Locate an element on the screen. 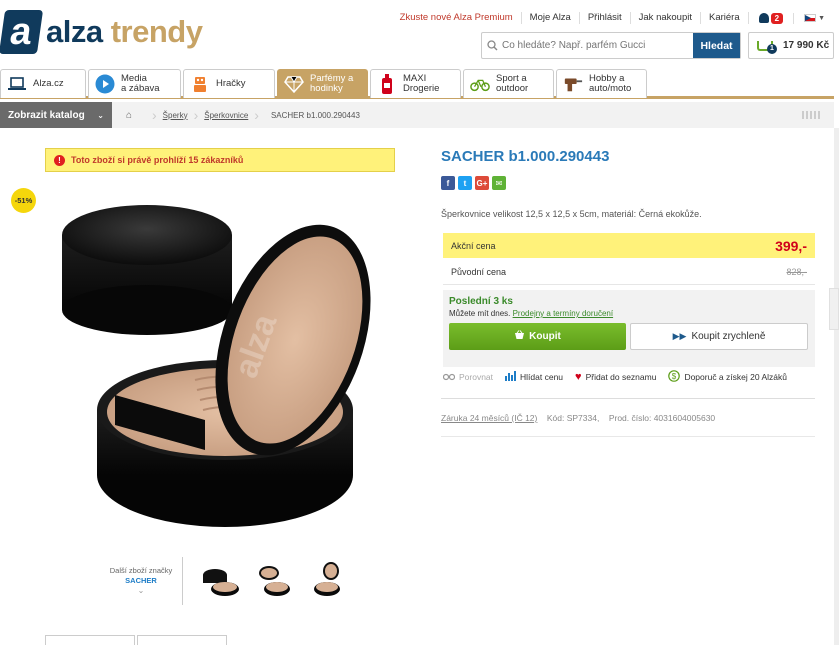 This screenshot has height=645, width=839. breadcrumb-item-sperkovnice: Šperkovnice is located at coordinates (226, 115).